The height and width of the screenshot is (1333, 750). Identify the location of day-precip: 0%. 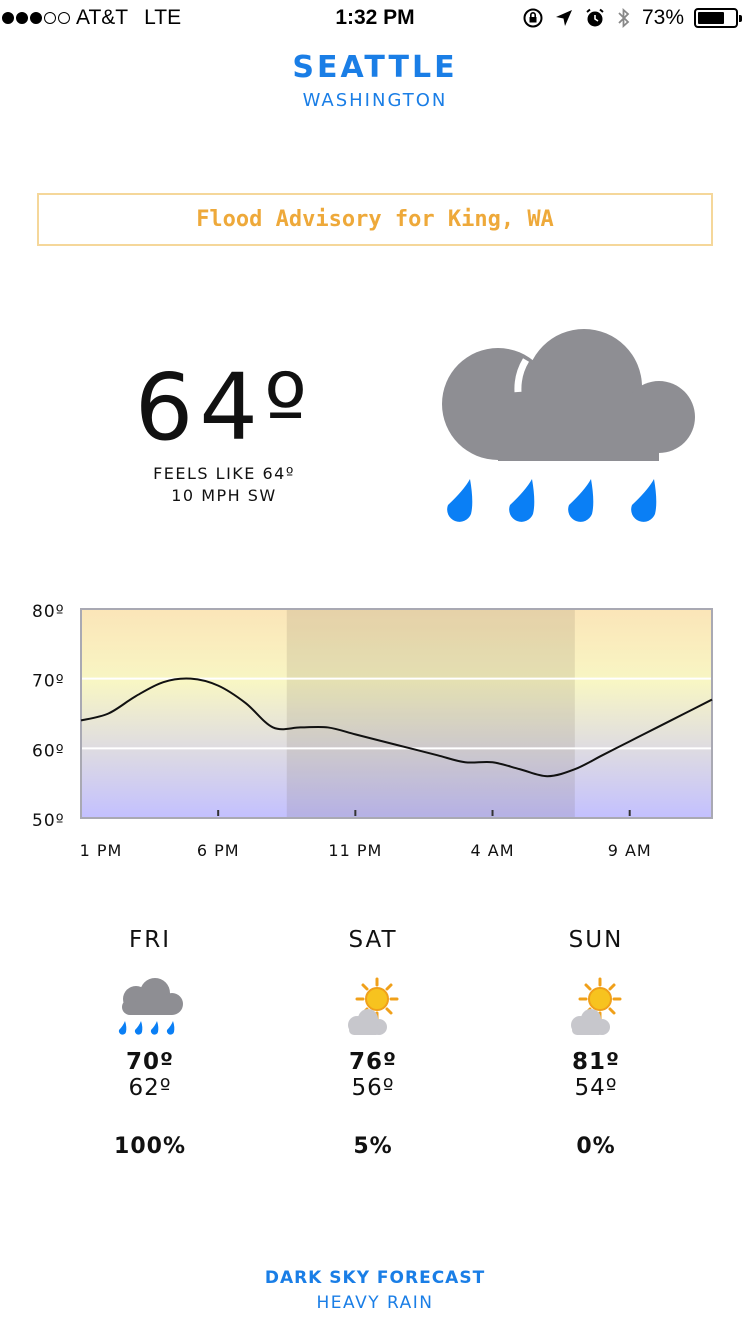
(596, 1146).